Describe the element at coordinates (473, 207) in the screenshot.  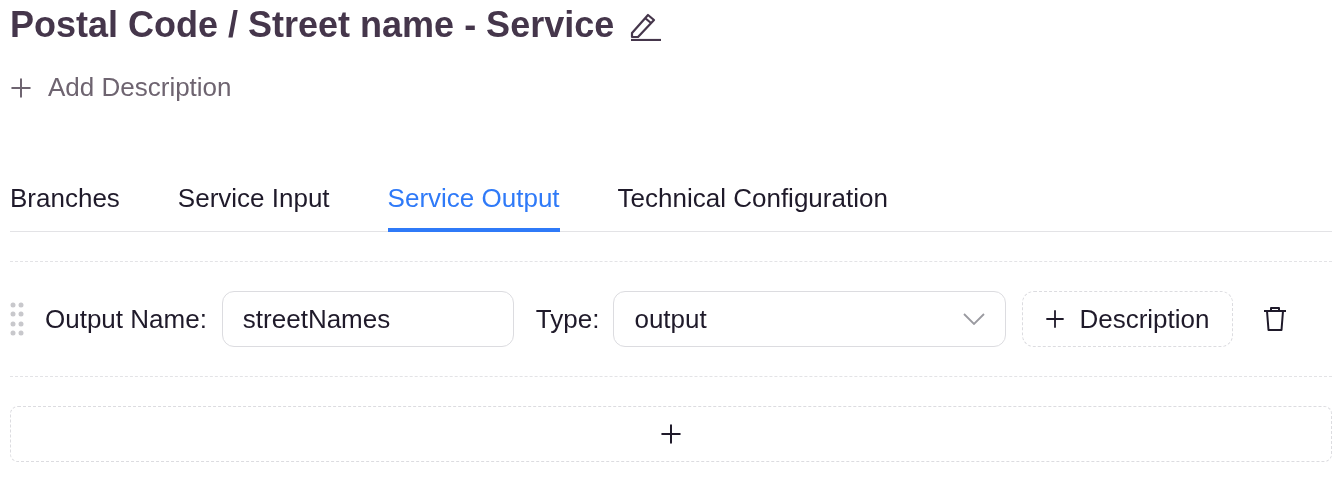
I see `tab: Service Output` at that location.